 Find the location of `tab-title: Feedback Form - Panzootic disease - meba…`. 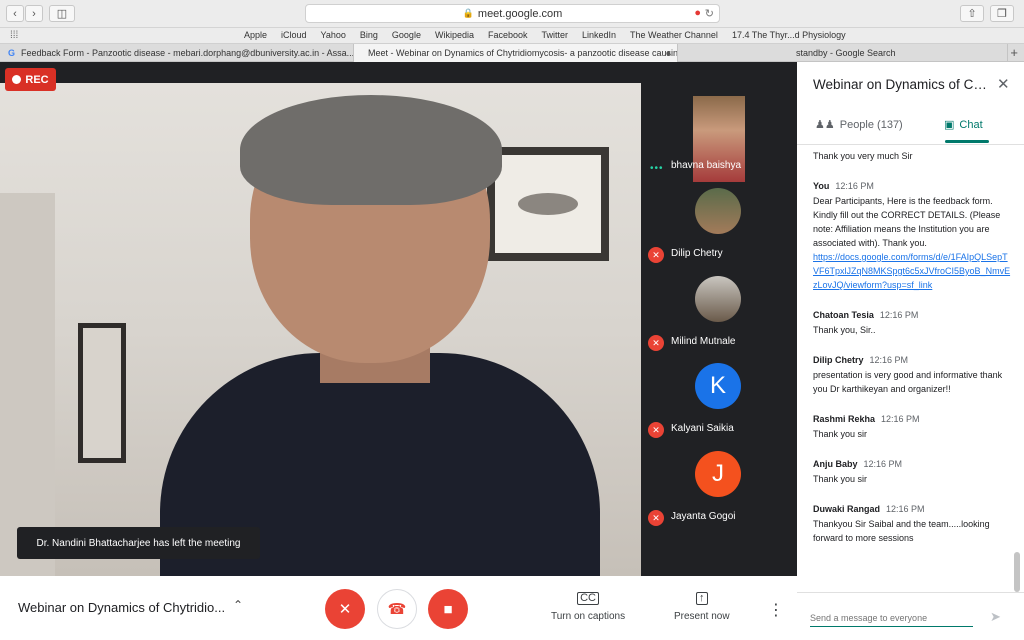

tab-title: Feedback Form - Panzootic disease - meba… is located at coordinates (187, 53).